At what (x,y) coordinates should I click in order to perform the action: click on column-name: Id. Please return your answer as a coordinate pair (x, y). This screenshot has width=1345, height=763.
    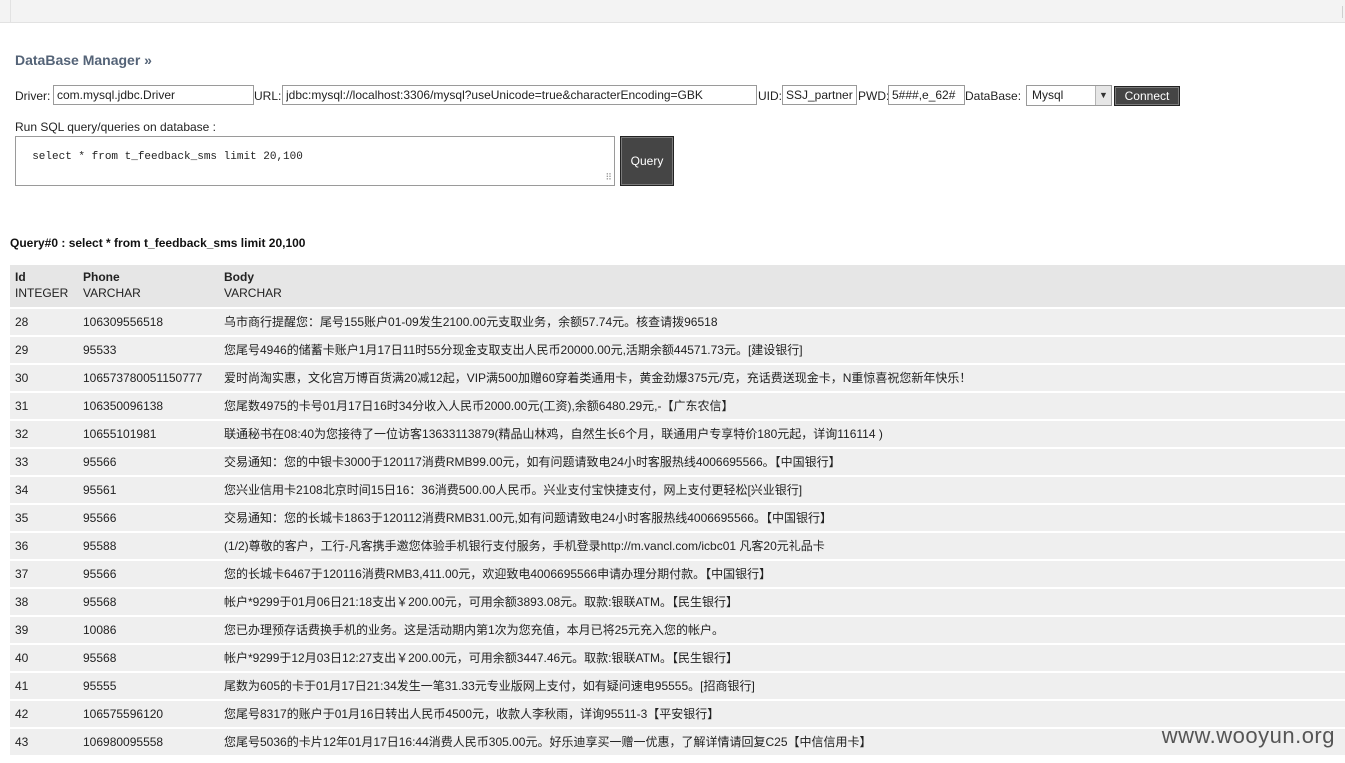
    Looking at the image, I should click on (20, 277).